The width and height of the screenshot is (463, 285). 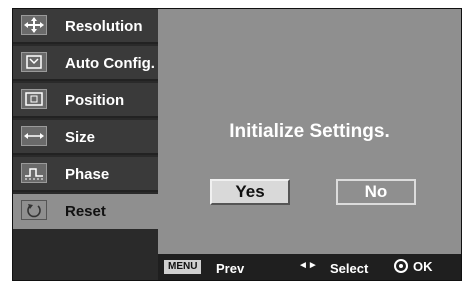 I want to click on reset-icon, so click(x=34, y=210).